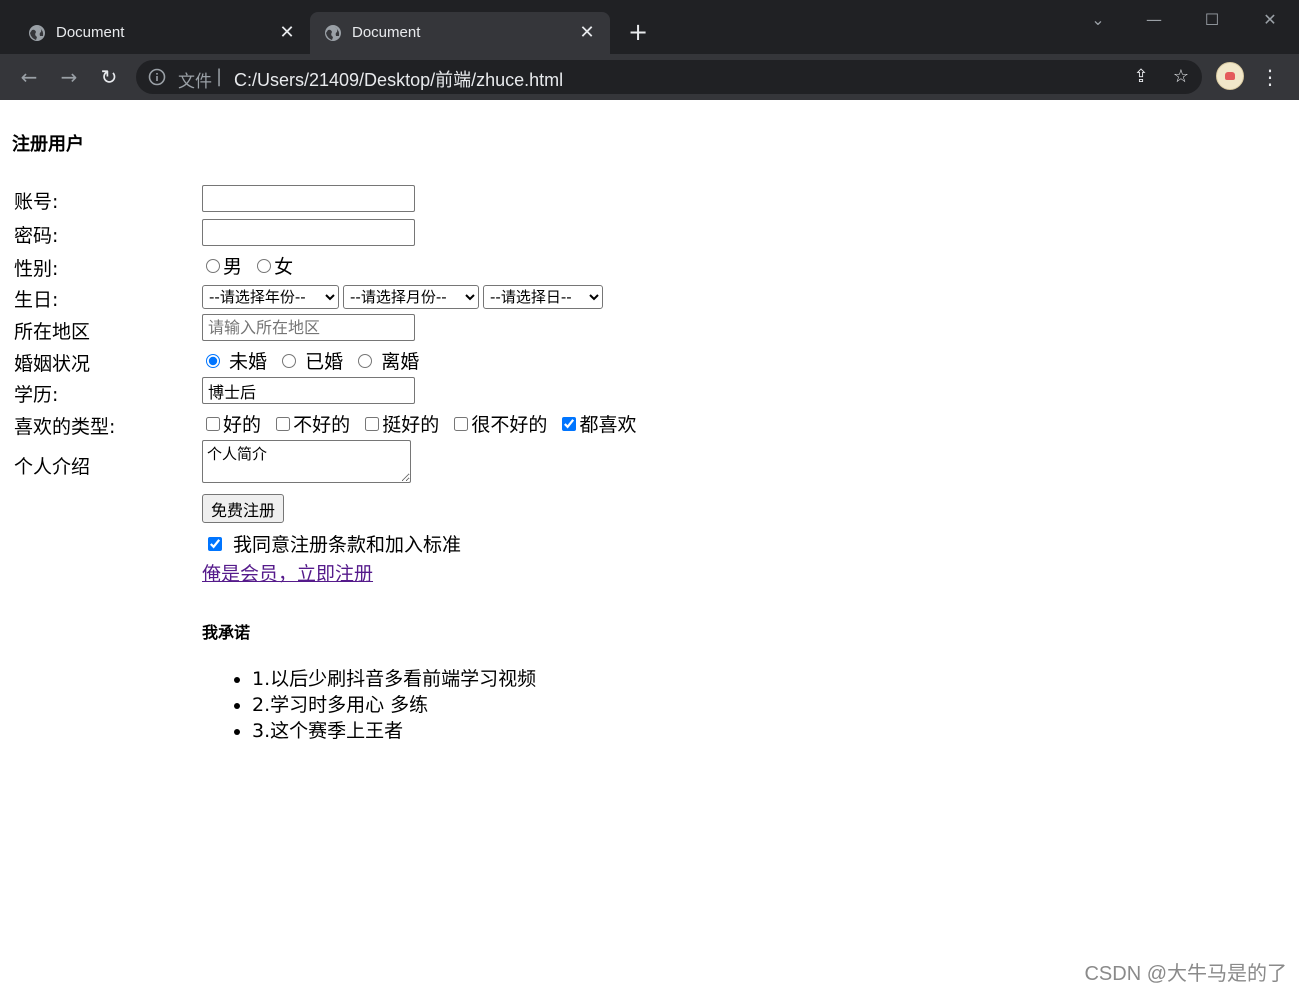 The width and height of the screenshot is (1299, 992). I want to click on info-icon, so click(157, 77).